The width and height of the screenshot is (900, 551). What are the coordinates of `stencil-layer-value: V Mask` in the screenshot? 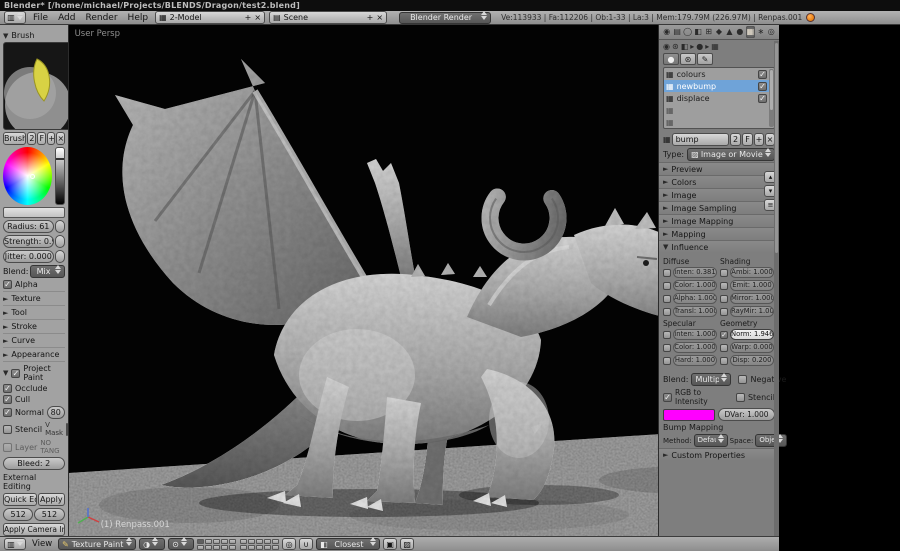 It's located at (54, 429).